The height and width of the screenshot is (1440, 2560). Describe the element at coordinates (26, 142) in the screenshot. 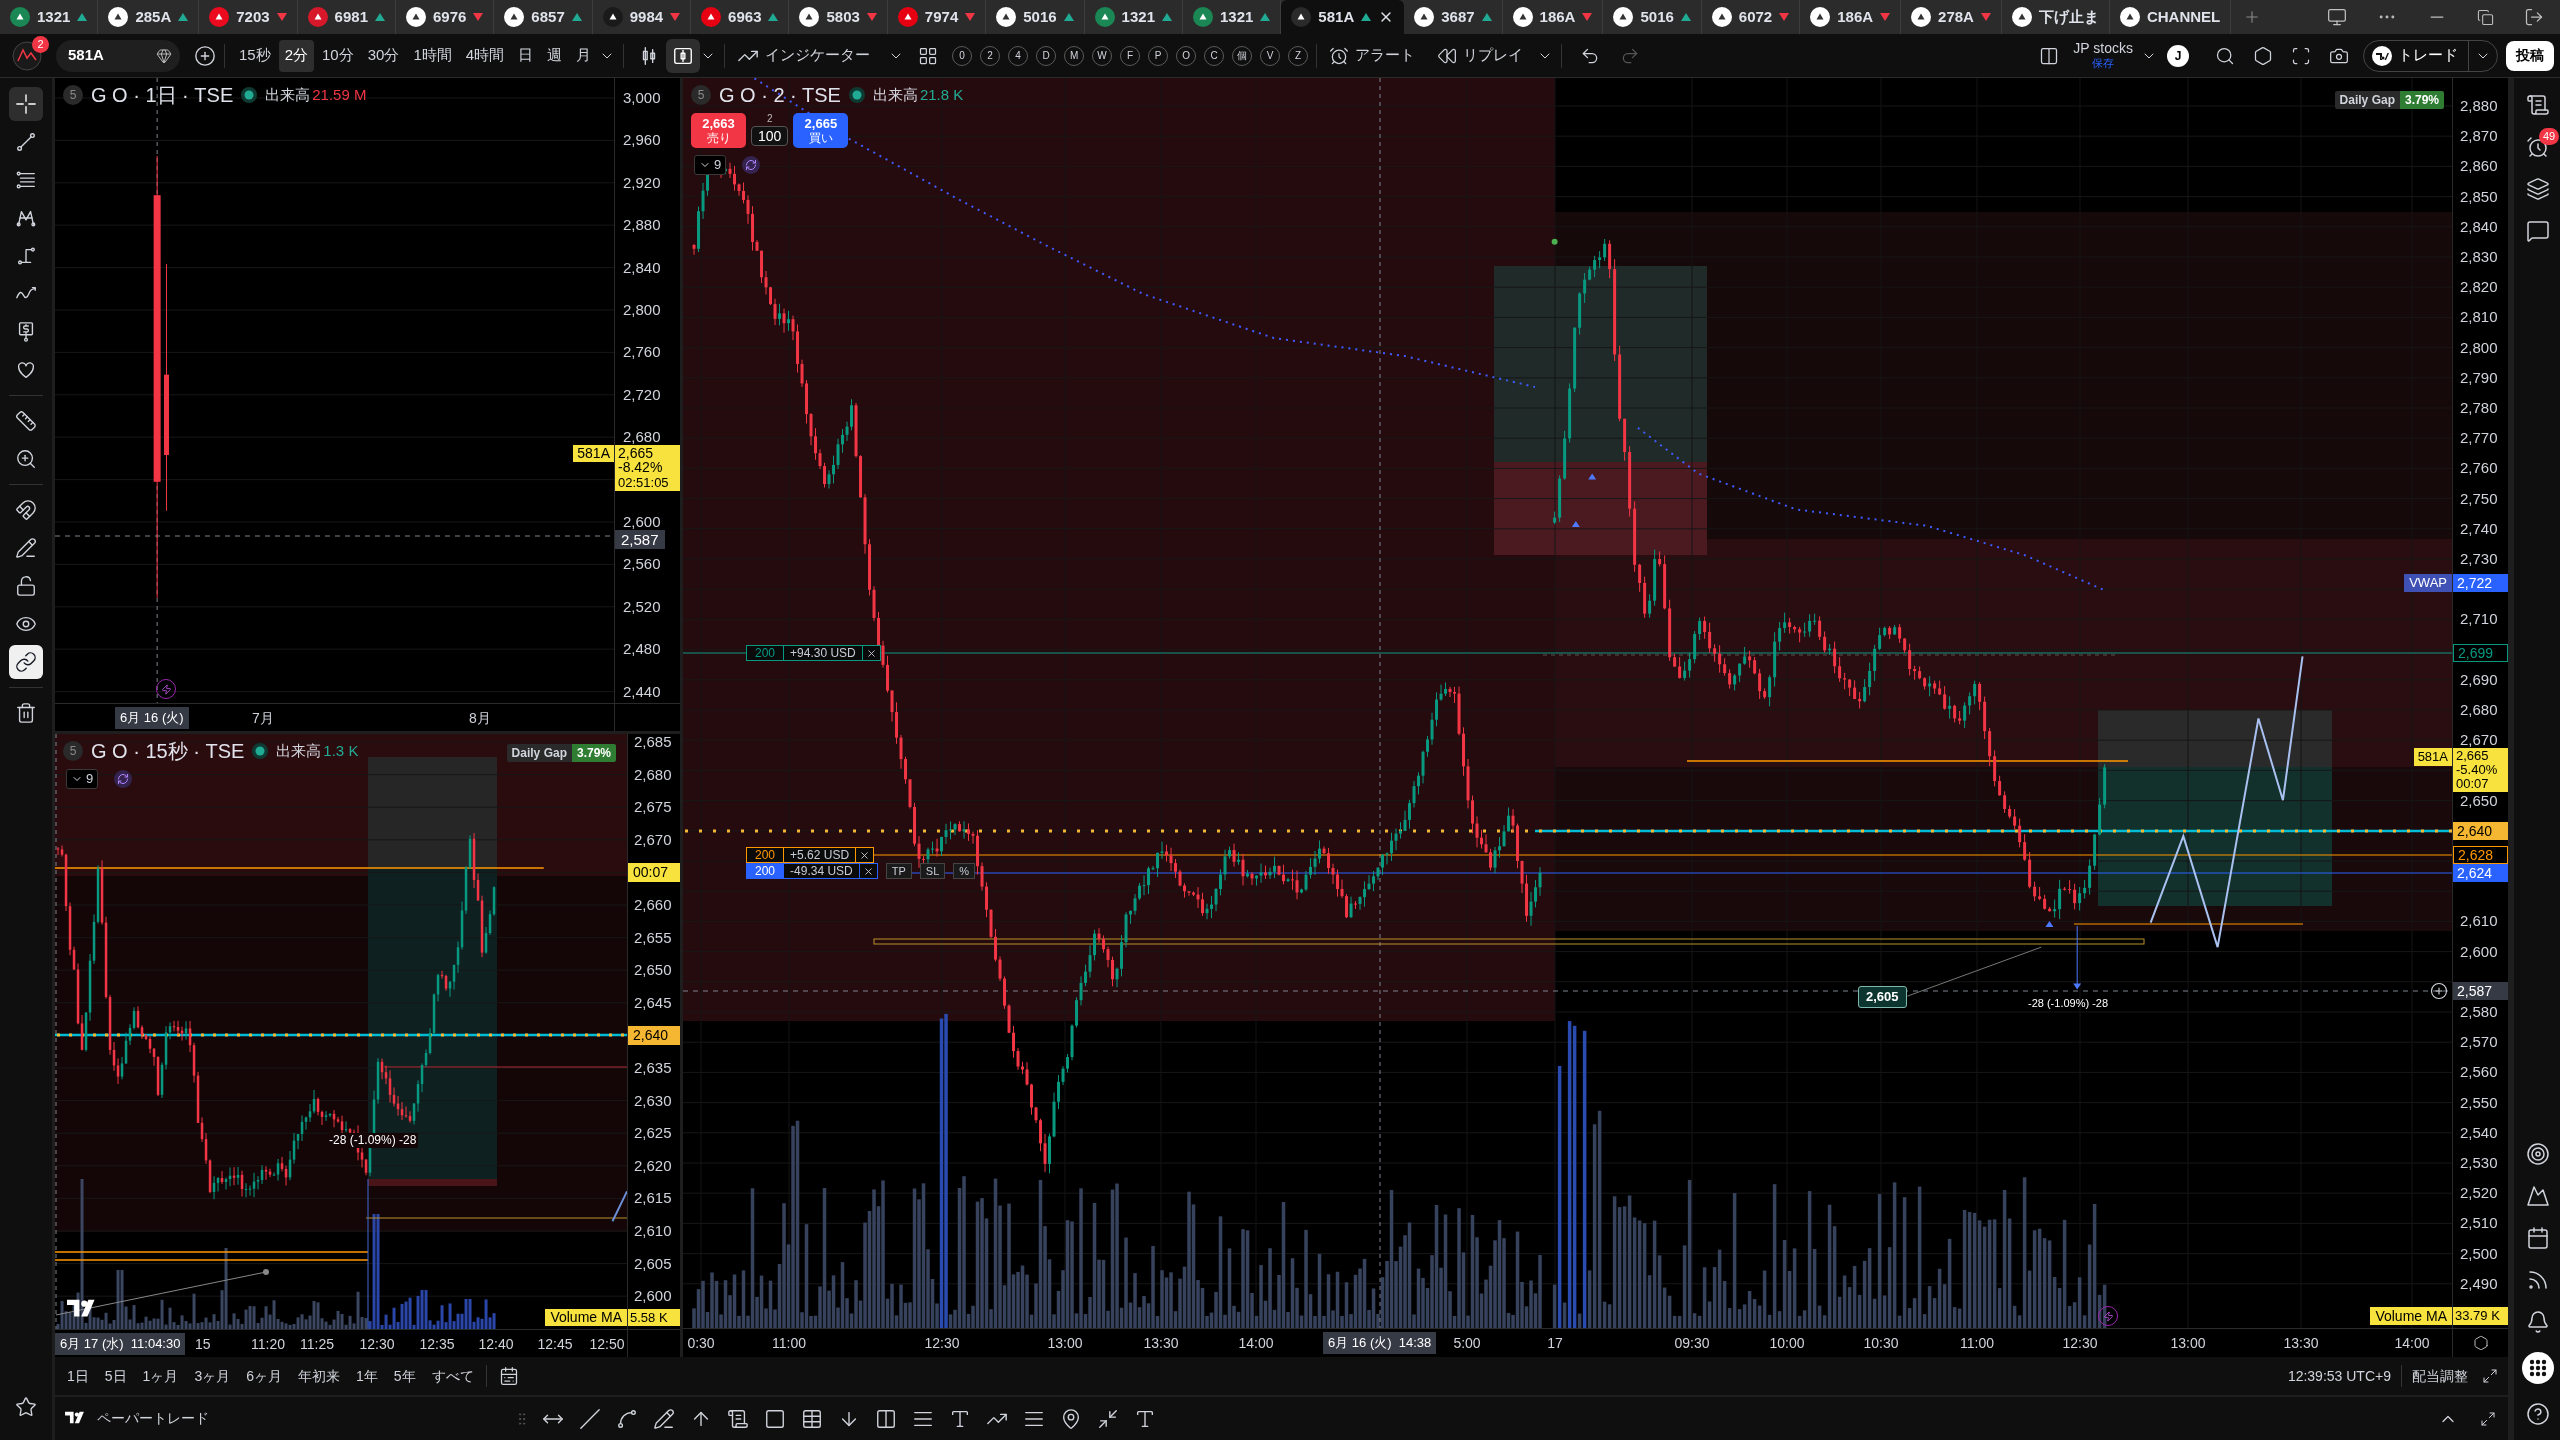

I see `trend-line-icon` at that location.